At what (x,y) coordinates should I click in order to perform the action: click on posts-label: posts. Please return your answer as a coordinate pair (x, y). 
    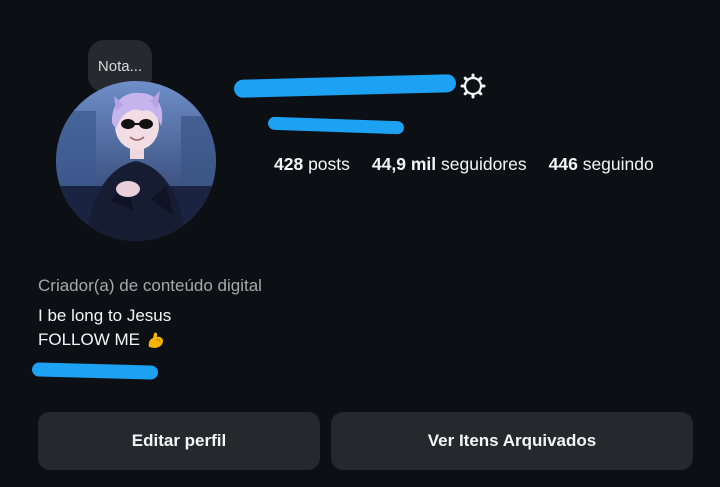
    Looking at the image, I should click on (329, 164).